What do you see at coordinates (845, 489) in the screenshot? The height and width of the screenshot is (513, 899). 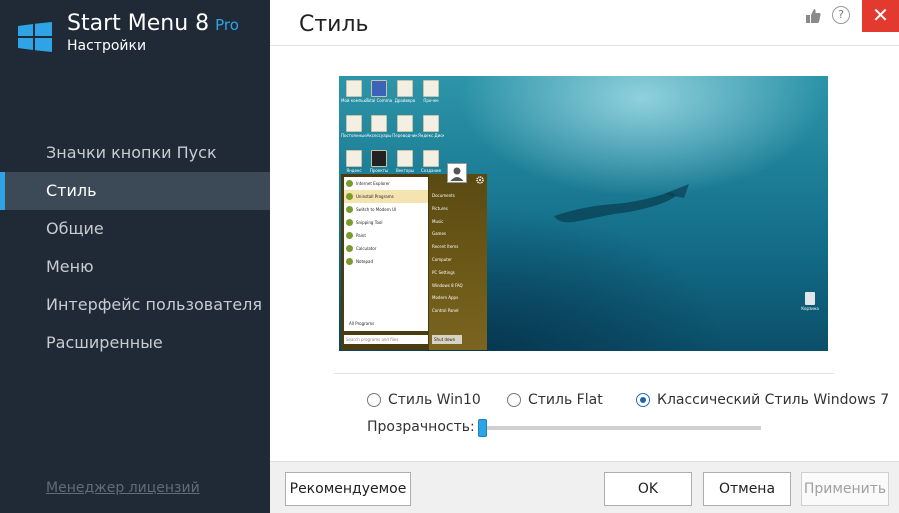 I see `apply-button: Применить` at bounding box center [845, 489].